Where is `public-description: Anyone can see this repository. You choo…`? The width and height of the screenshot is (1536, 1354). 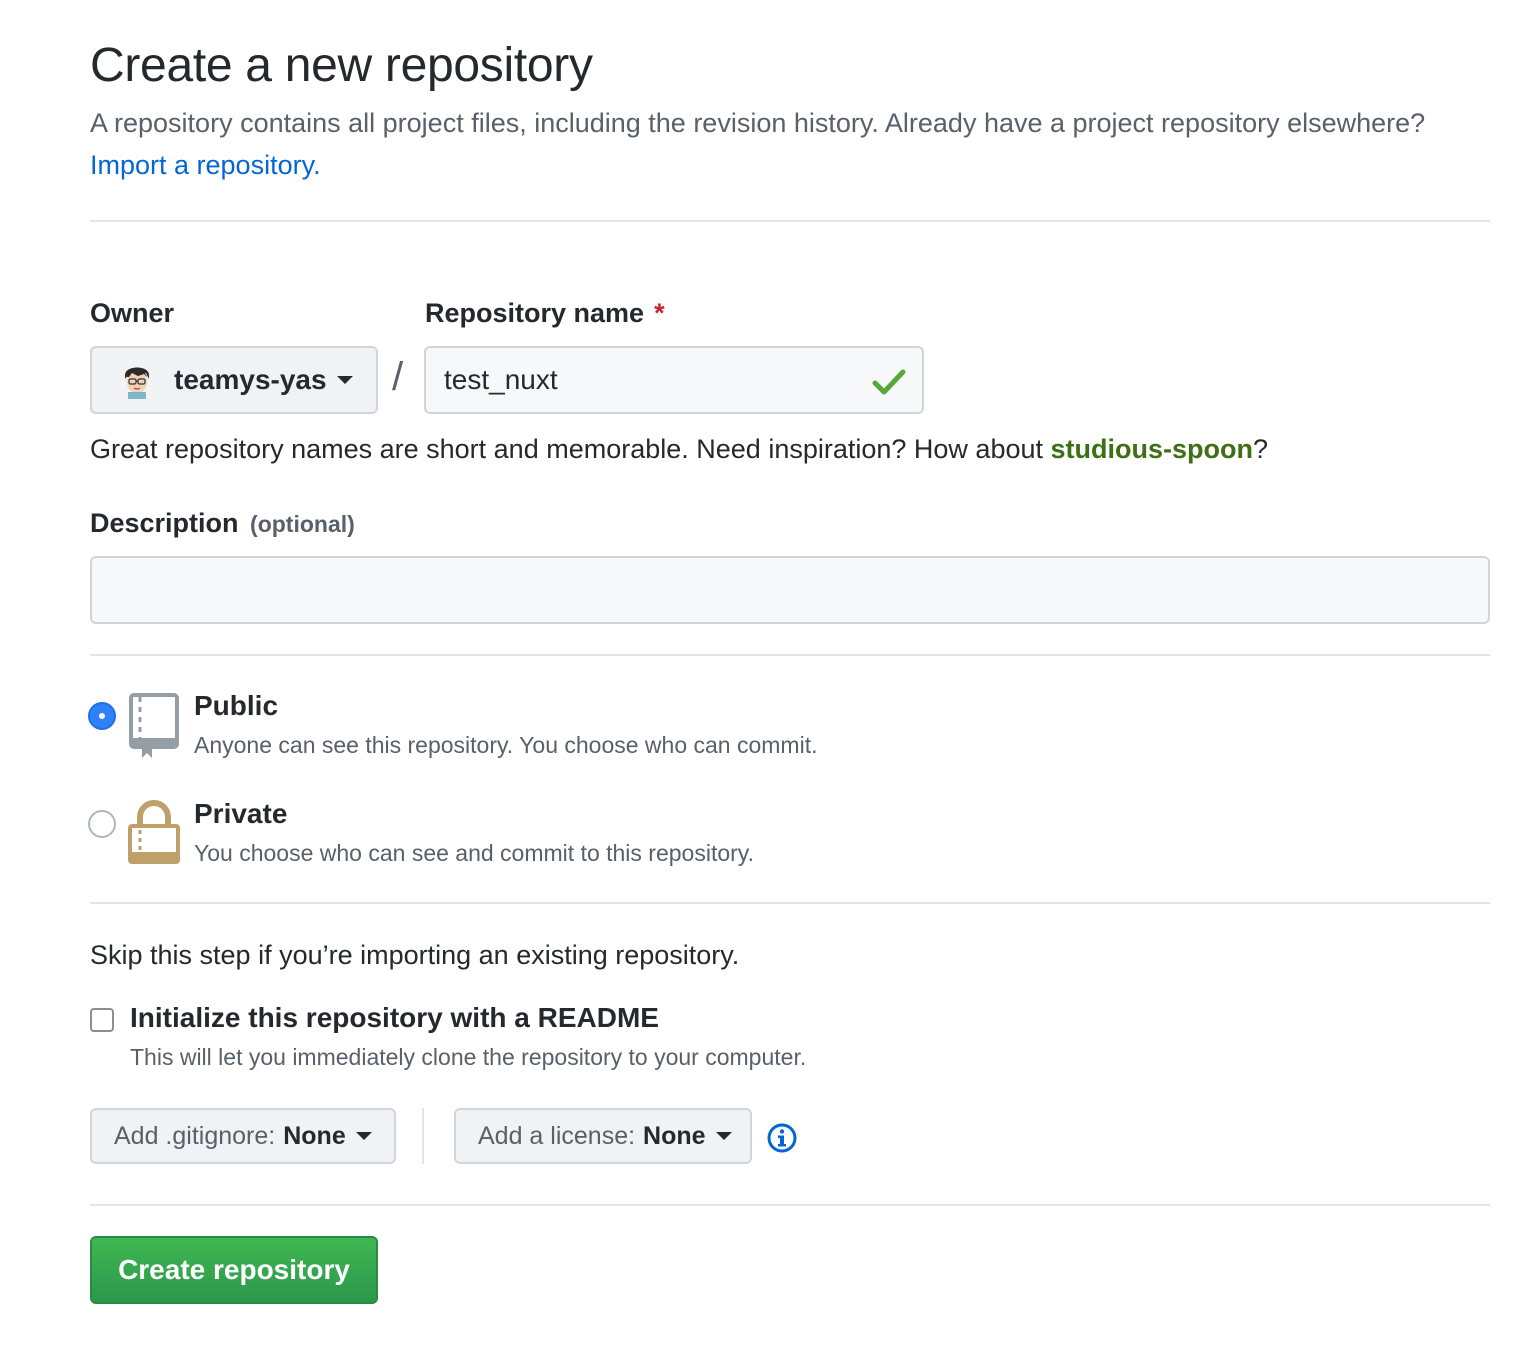
public-description: Anyone can see this repository. You choo… is located at coordinates (506, 745).